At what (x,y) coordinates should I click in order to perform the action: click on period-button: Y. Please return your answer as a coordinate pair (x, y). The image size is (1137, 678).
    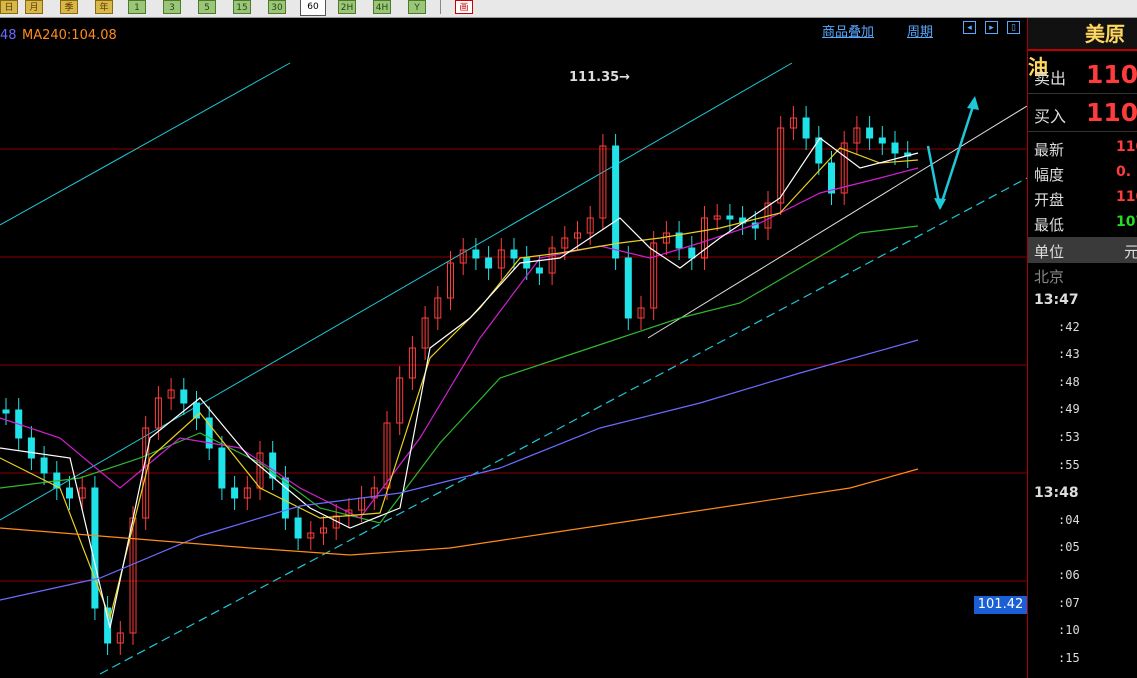
    Looking at the image, I should click on (417, 7).